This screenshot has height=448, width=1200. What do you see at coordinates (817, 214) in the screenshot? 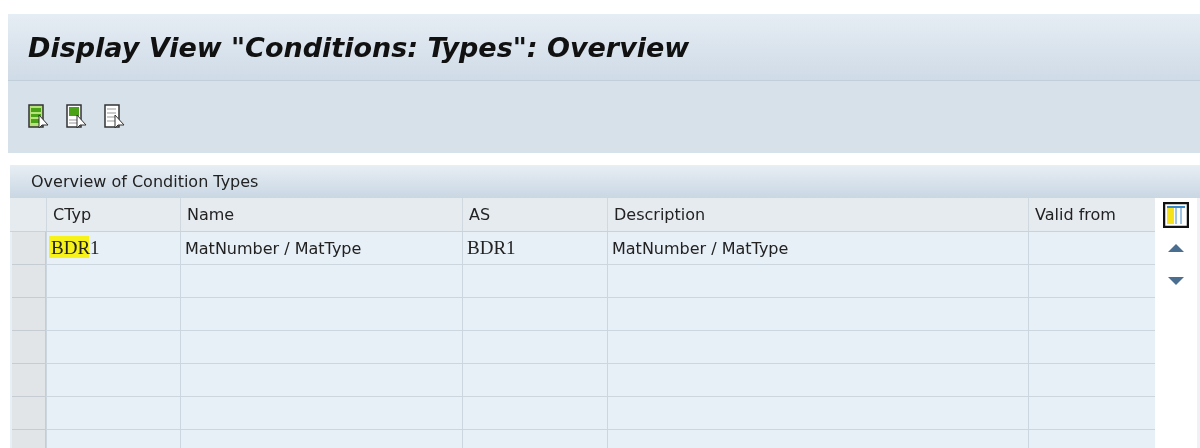
I see `column-header: Description` at bounding box center [817, 214].